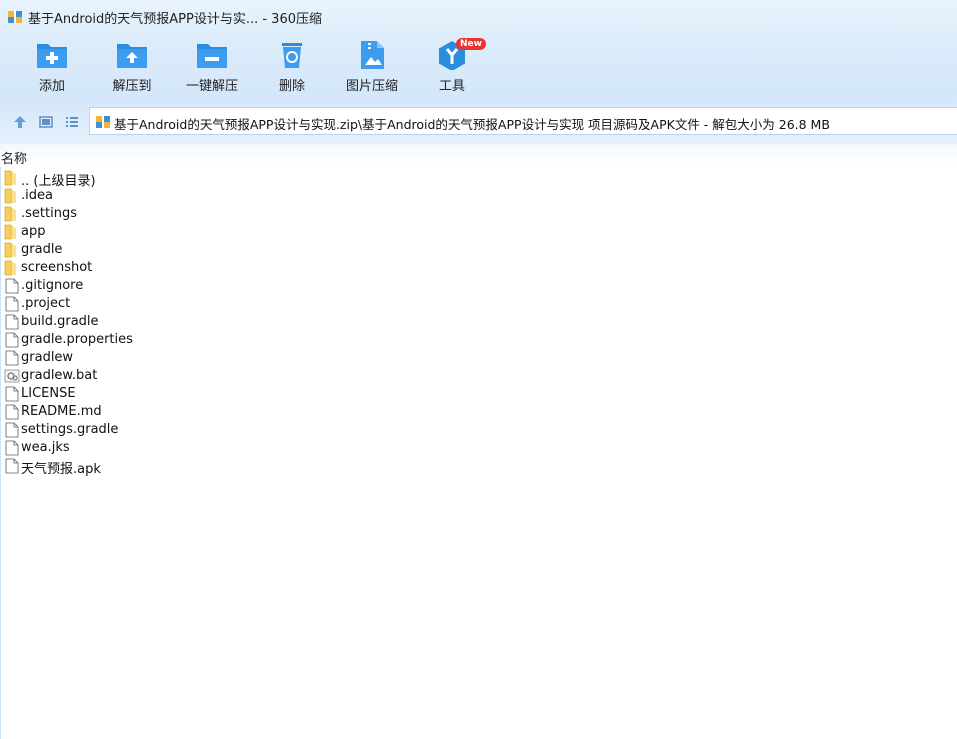  I want to click on image-compress-button: 图片压缩, so click(372, 66).